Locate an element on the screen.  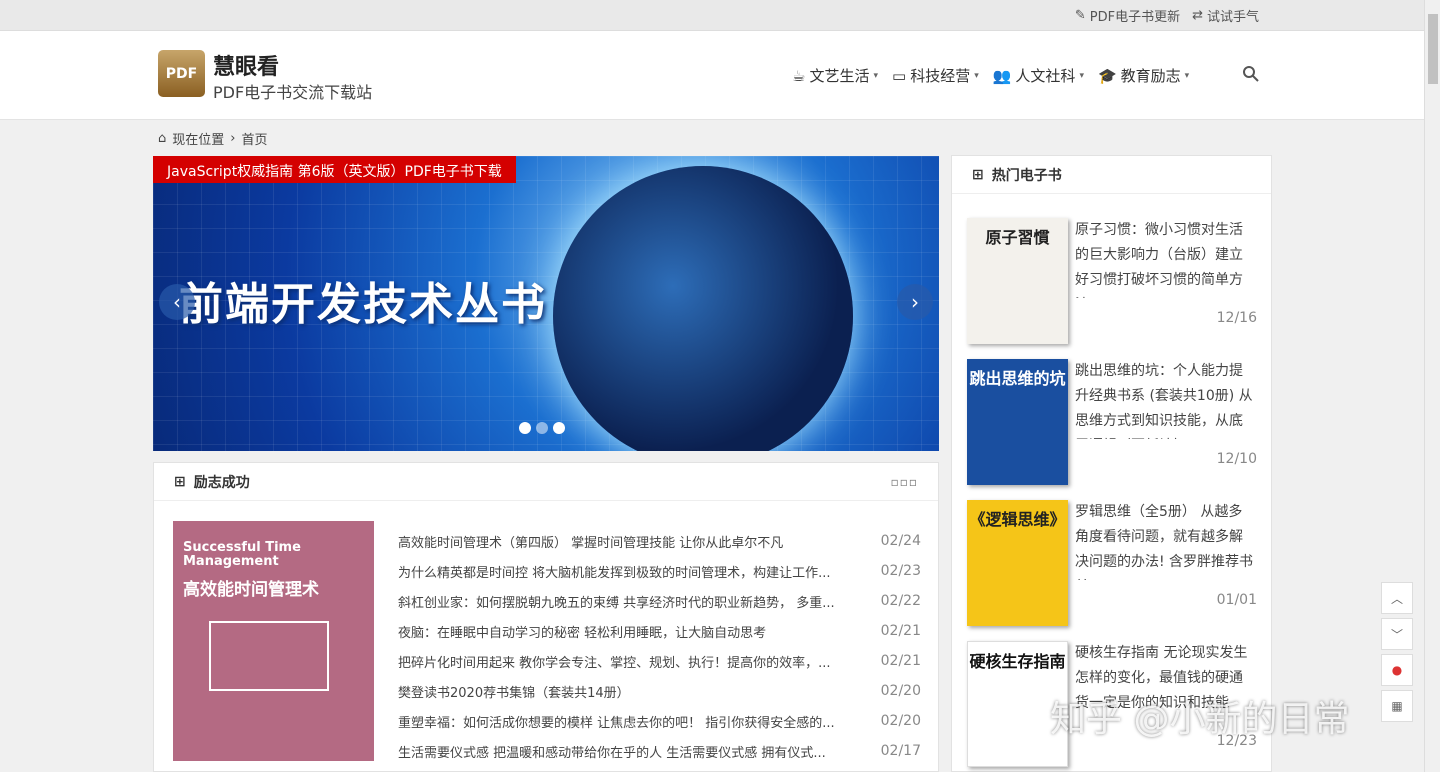
scroll-bottom-button: ﹀ is located at coordinates (1397, 634).